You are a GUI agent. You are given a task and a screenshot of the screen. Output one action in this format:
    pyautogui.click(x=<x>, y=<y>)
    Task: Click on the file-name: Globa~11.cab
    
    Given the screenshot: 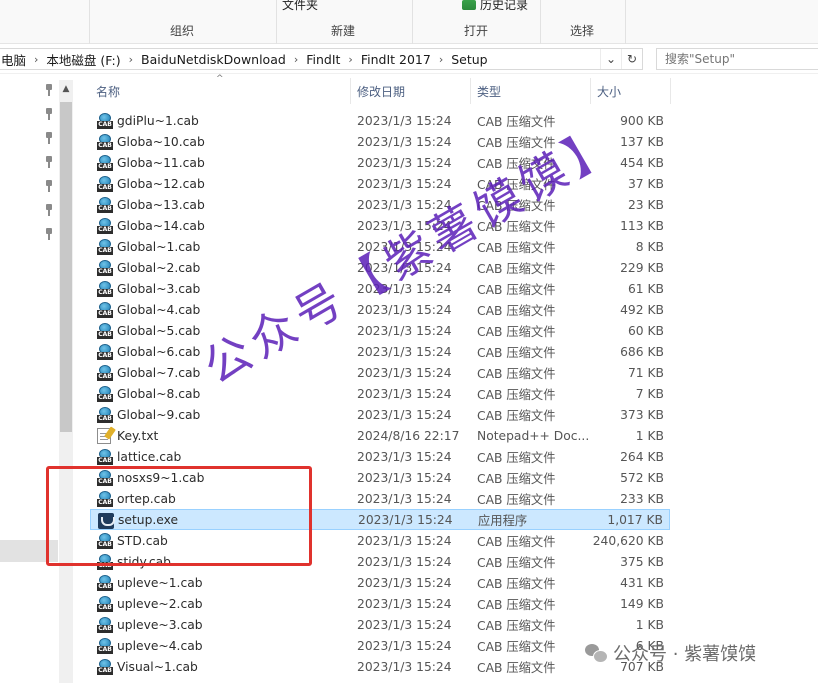 What is the action you would take?
    pyautogui.click(x=161, y=162)
    